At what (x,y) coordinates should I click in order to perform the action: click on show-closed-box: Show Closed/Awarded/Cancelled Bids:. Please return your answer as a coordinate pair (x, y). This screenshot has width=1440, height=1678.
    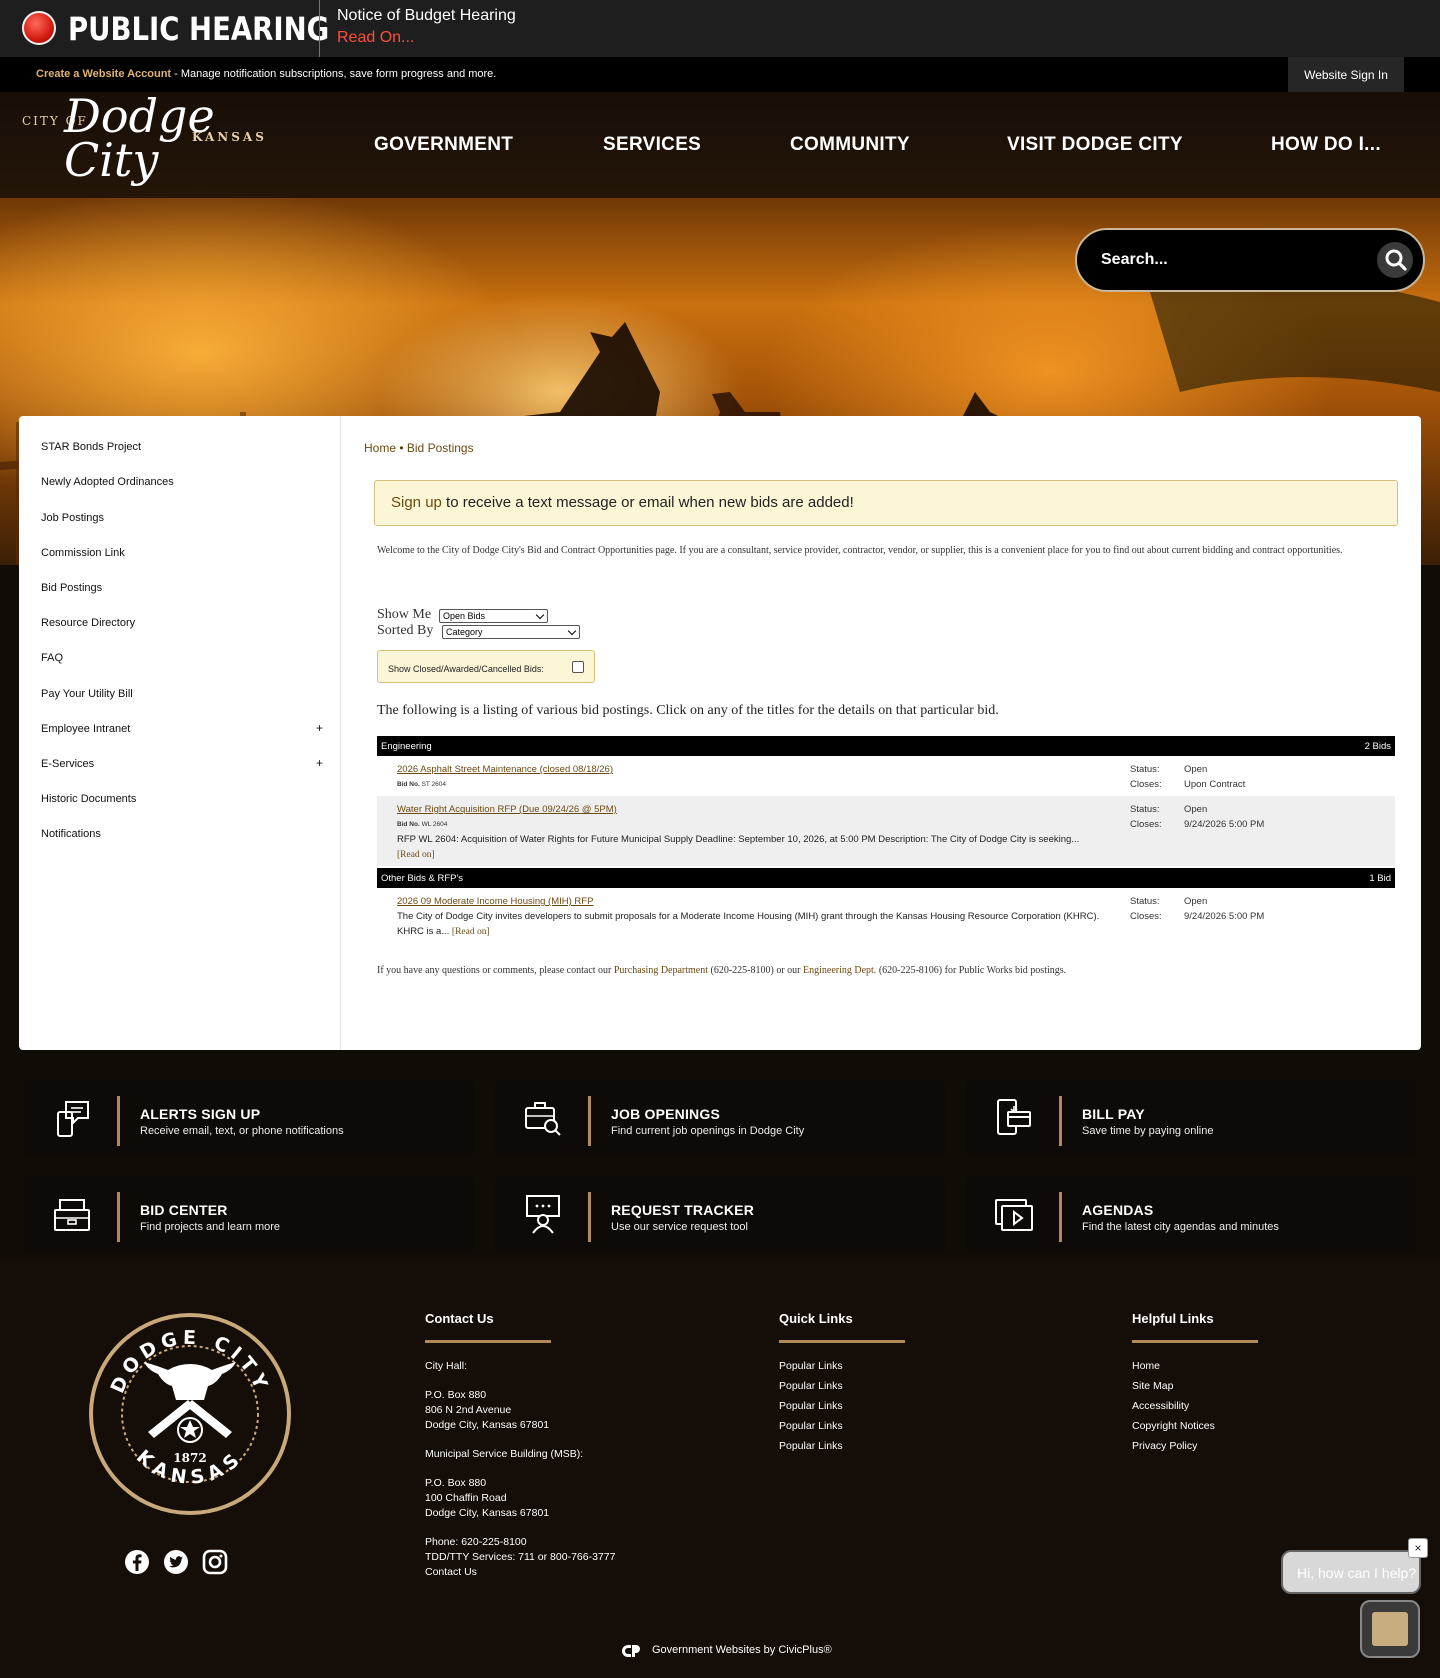
    Looking at the image, I should click on (486, 666).